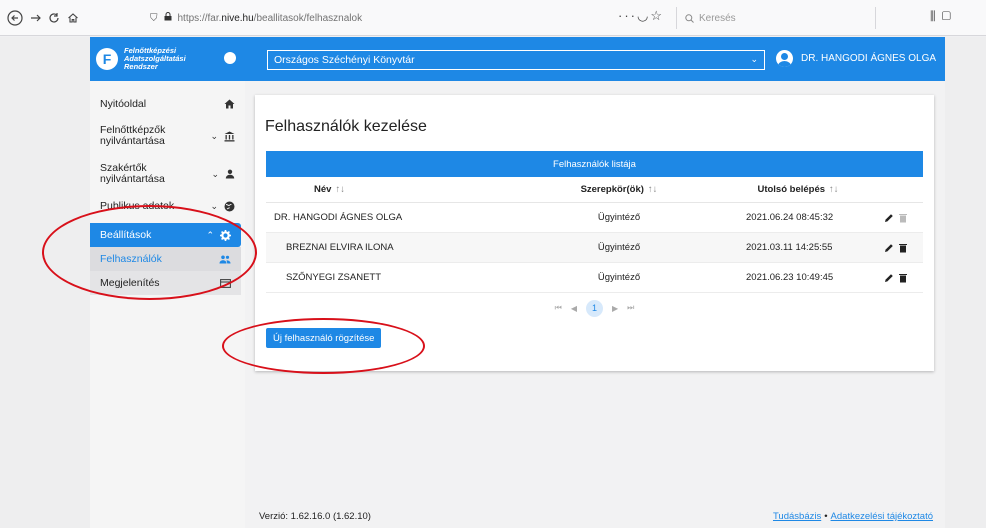  I want to click on gear-icon, so click(225, 235).